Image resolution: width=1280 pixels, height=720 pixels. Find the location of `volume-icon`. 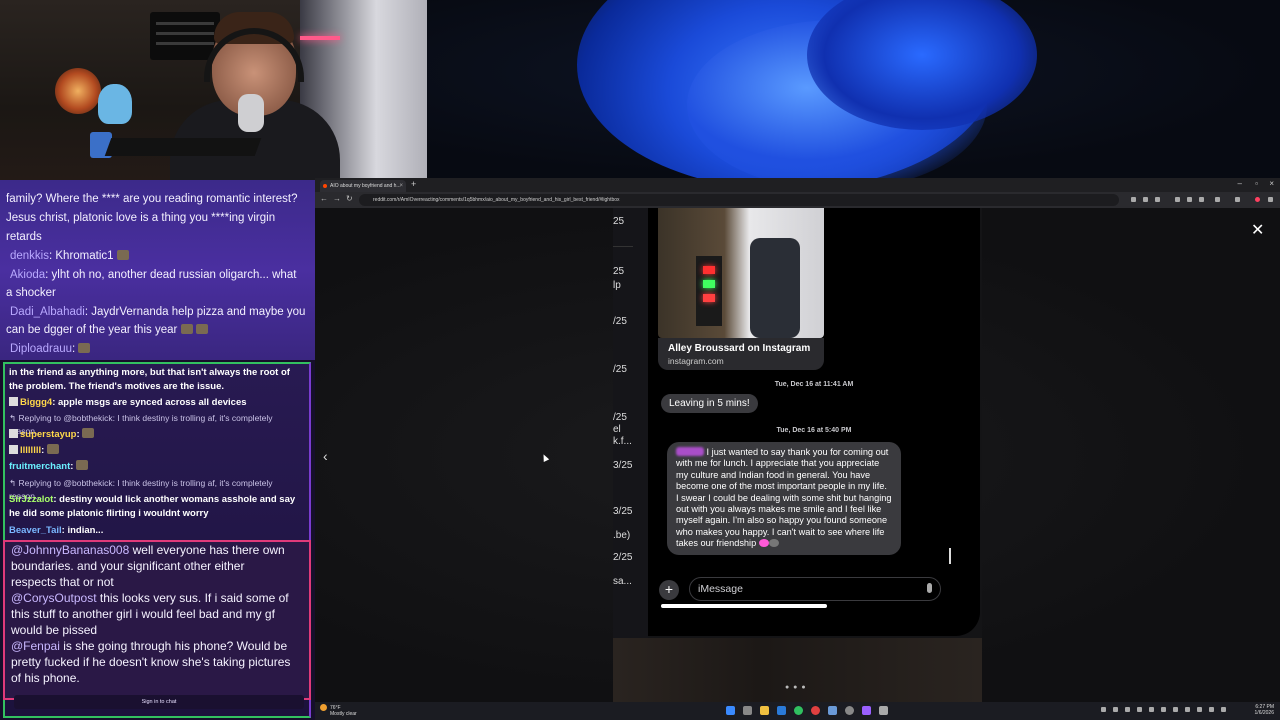

volume-icon is located at coordinates (1211, 709).